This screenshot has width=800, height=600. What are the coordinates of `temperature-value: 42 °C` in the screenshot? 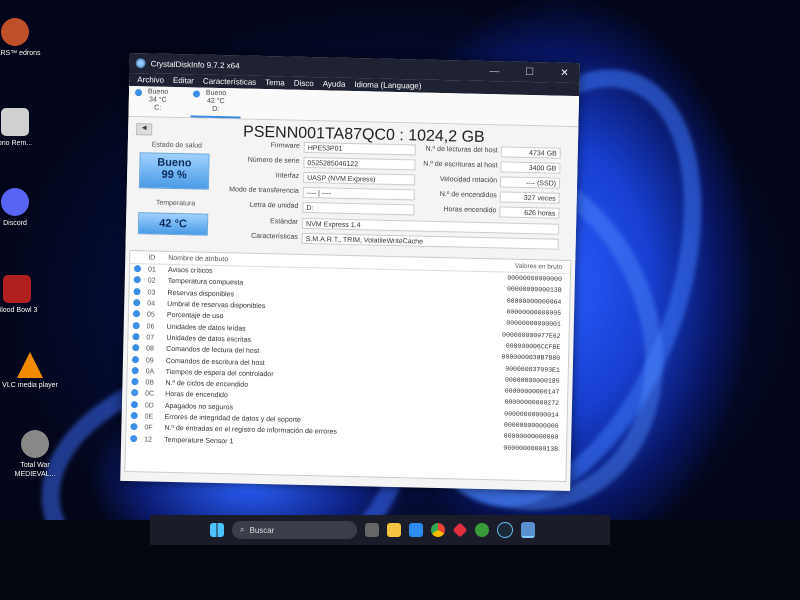 It's located at (173, 224).